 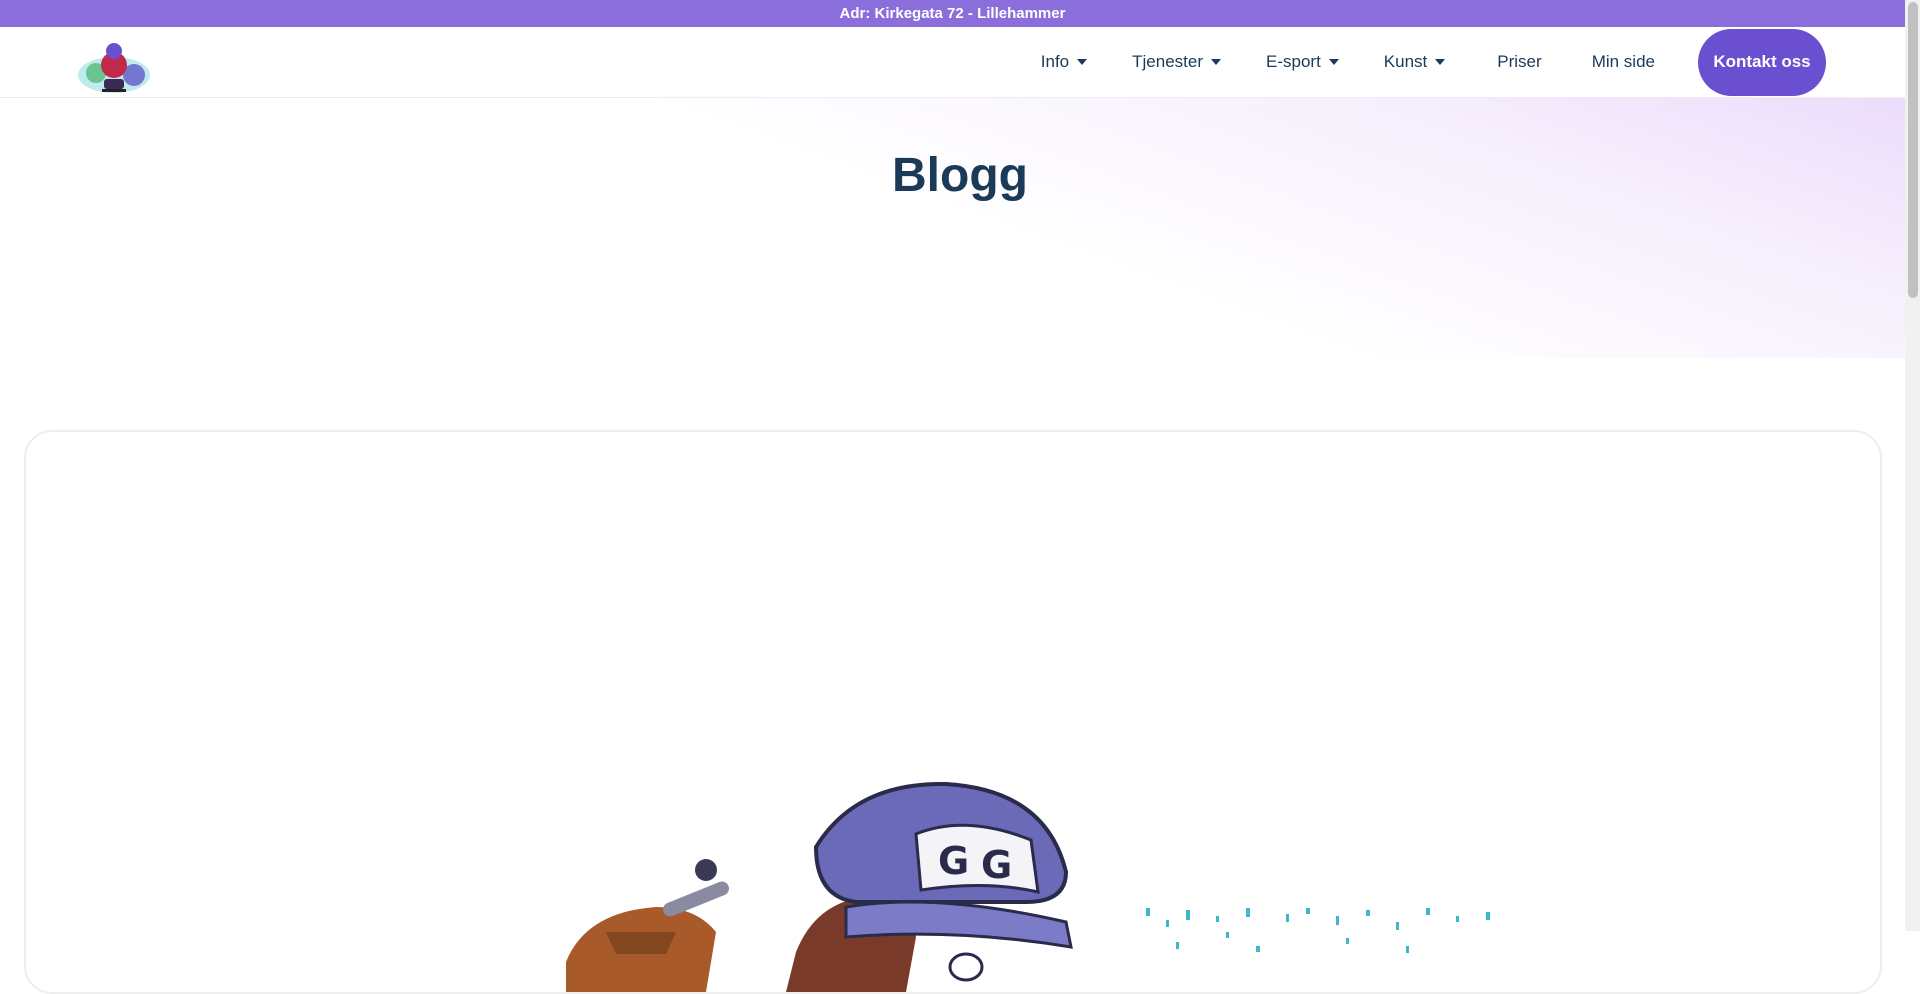 What do you see at coordinates (1028, 886) in the screenshot?
I see `gamer-mascot-illustration-icon: G G` at bounding box center [1028, 886].